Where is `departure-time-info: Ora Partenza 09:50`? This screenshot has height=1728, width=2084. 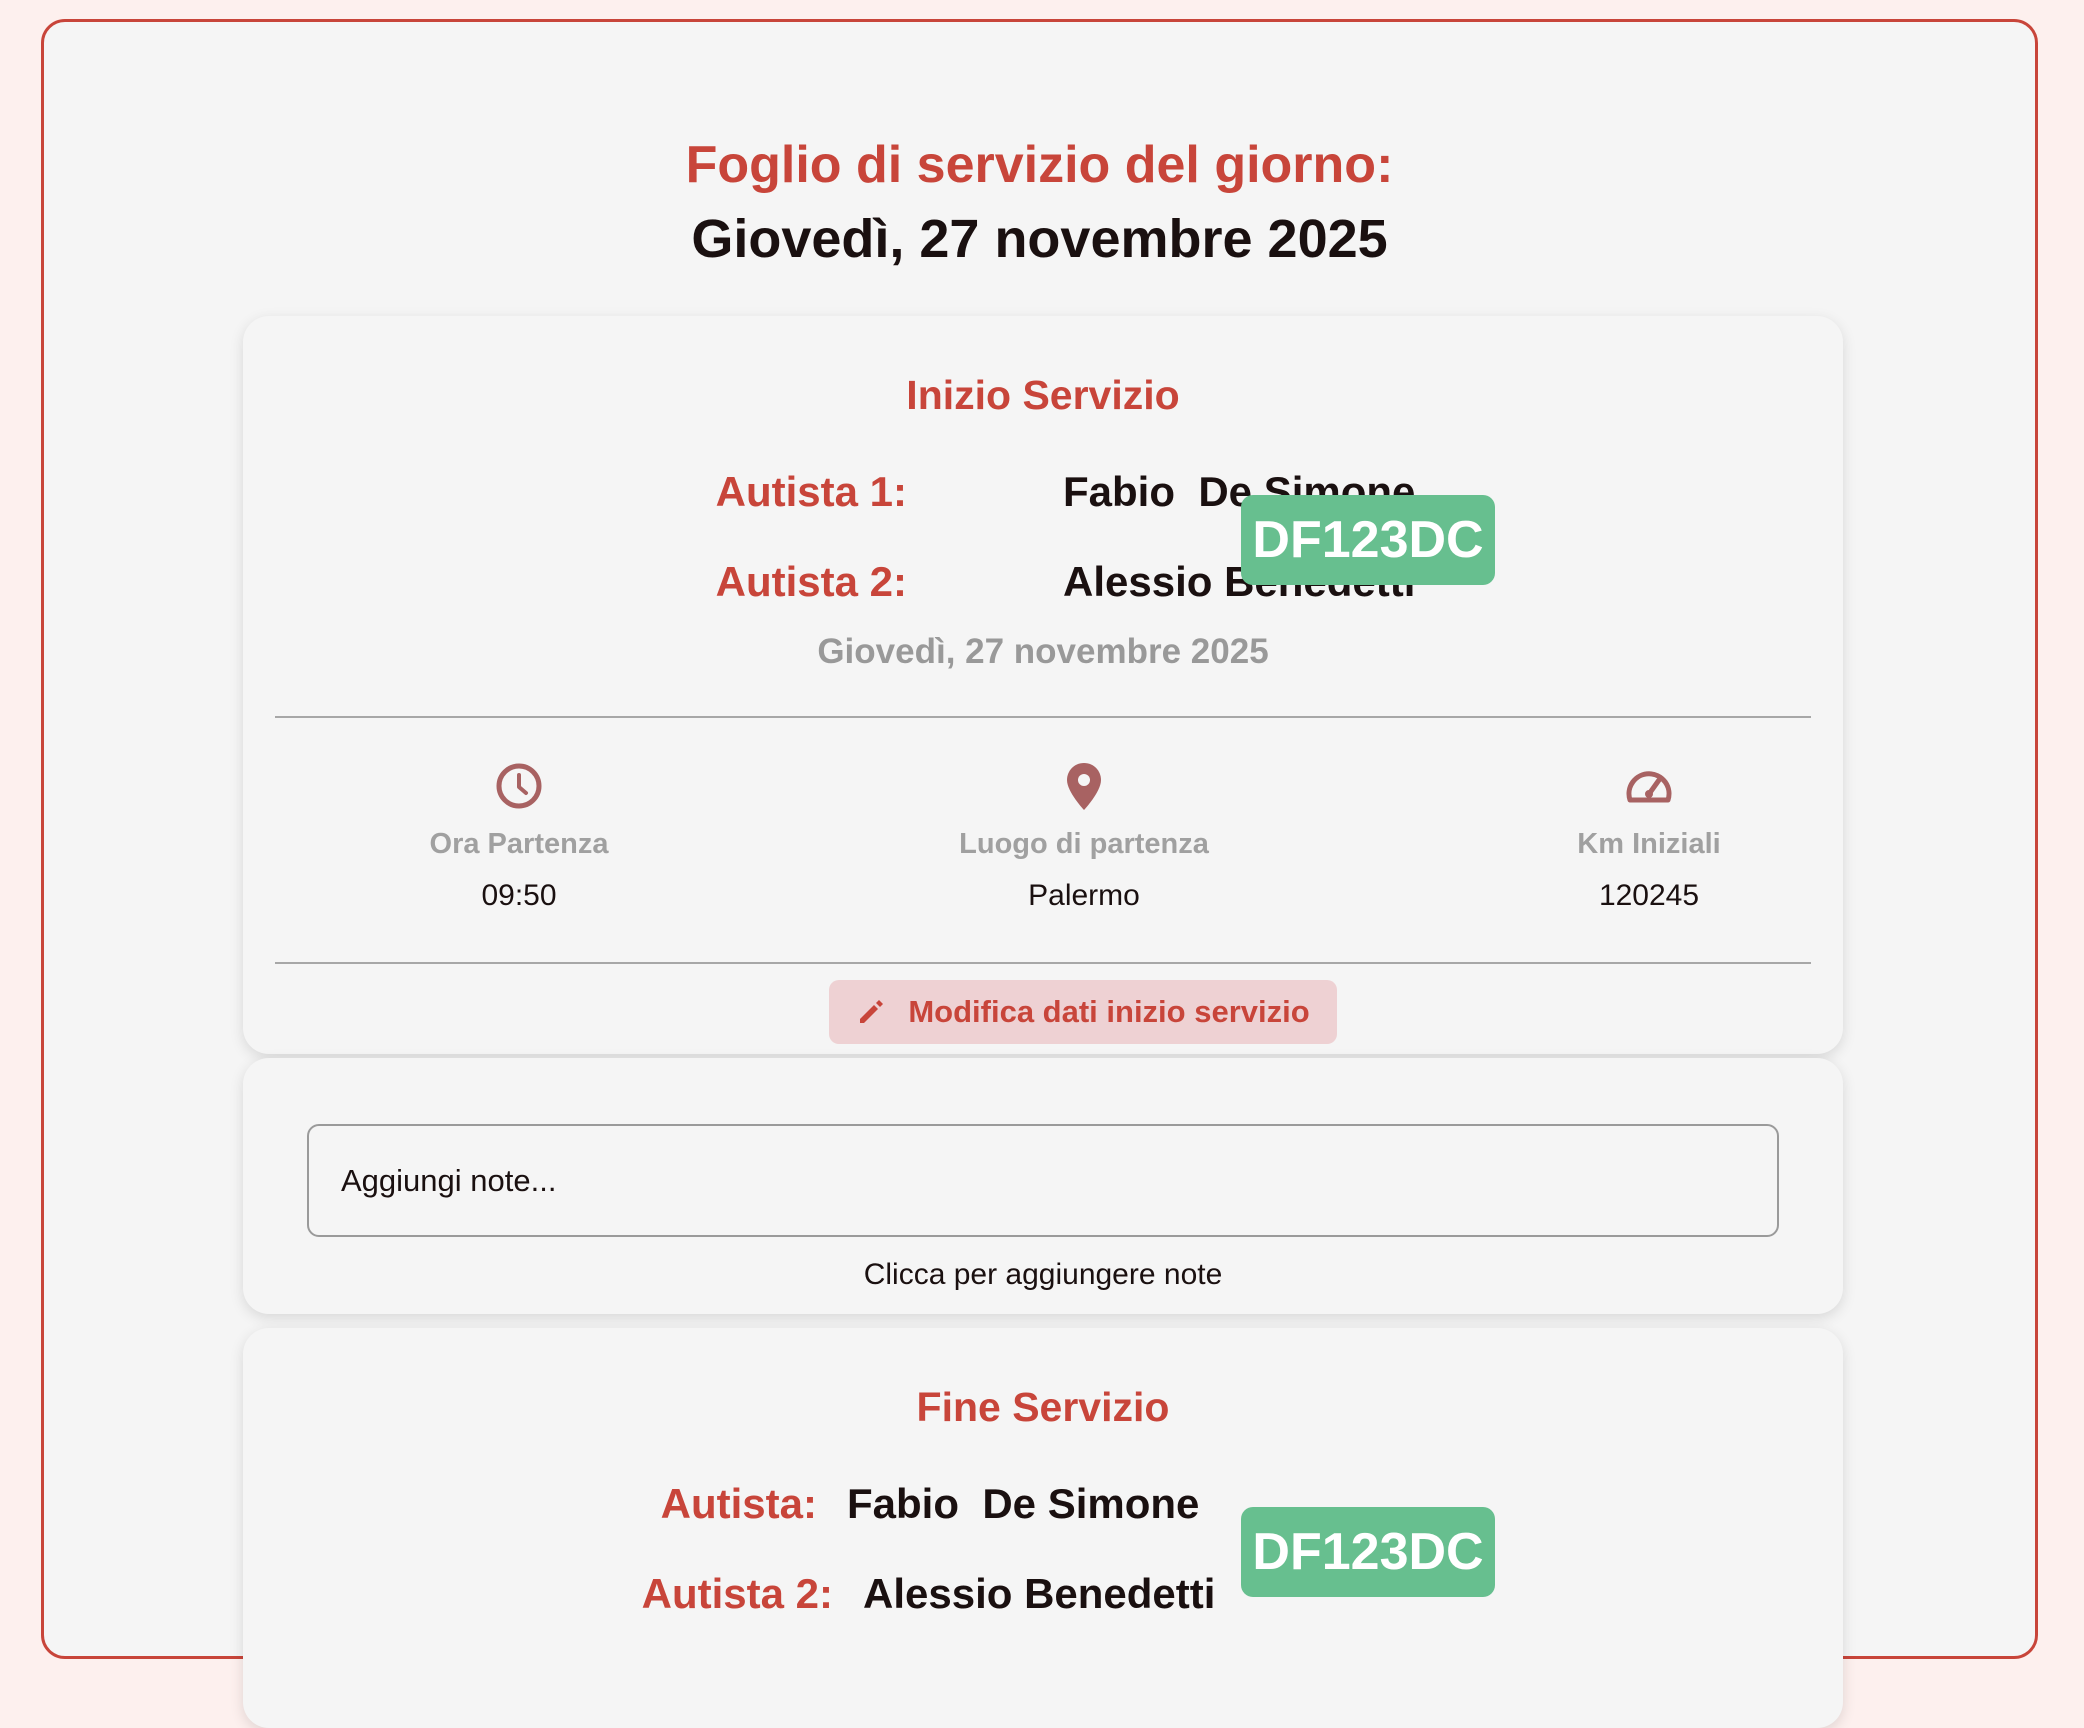 departure-time-info: Ora Partenza 09:50 is located at coordinates (519, 836).